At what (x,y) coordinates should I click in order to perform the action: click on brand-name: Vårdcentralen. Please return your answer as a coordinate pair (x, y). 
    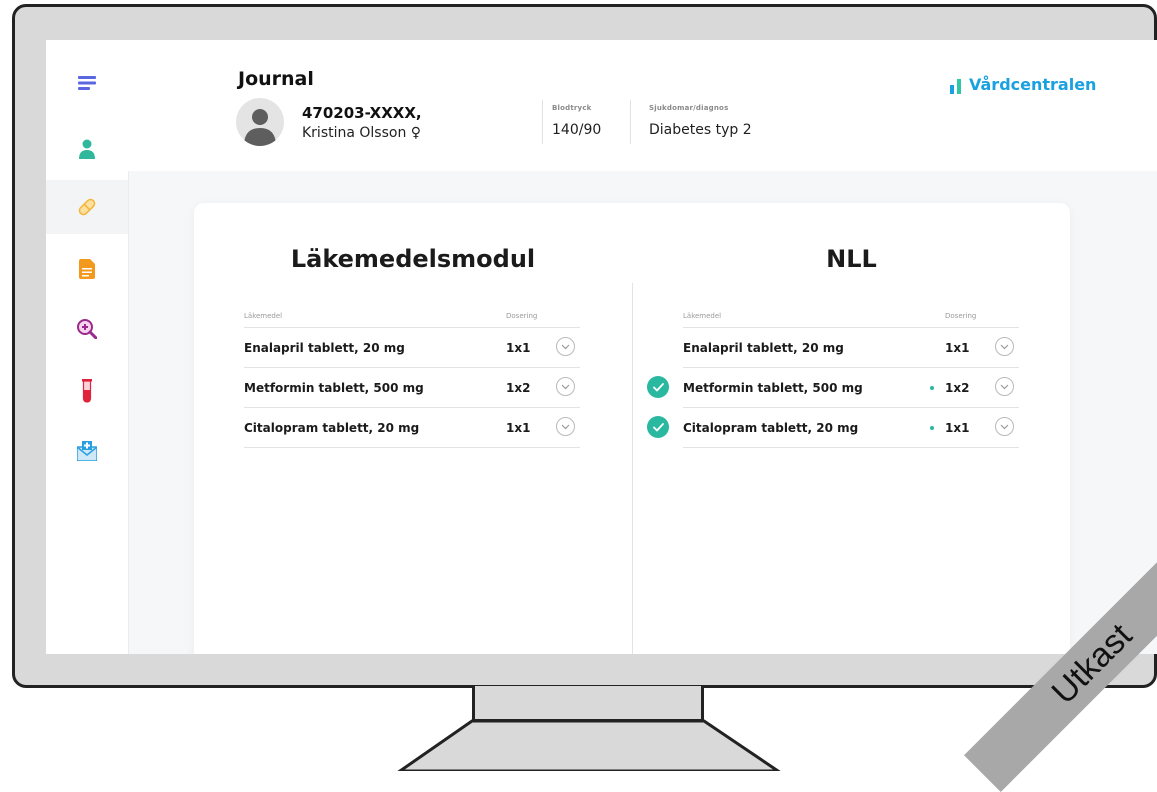
    Looking at the image, I should click on (1033, 84).